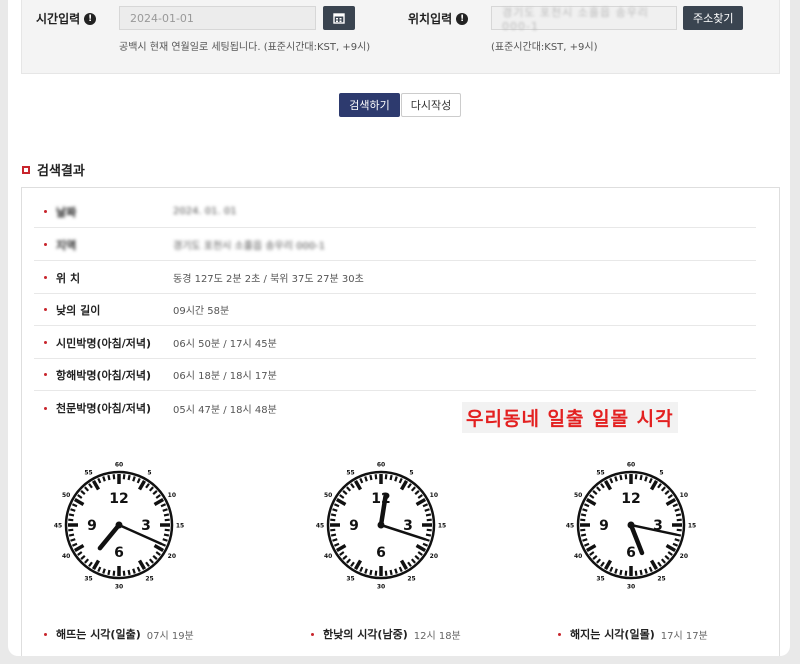 The image size is (800, 664). Describe the element at coordinates (584, 19) in the screenshot. I see `location-input: 경기도 포천시 소흘읍 송우리 000-1` at that location.